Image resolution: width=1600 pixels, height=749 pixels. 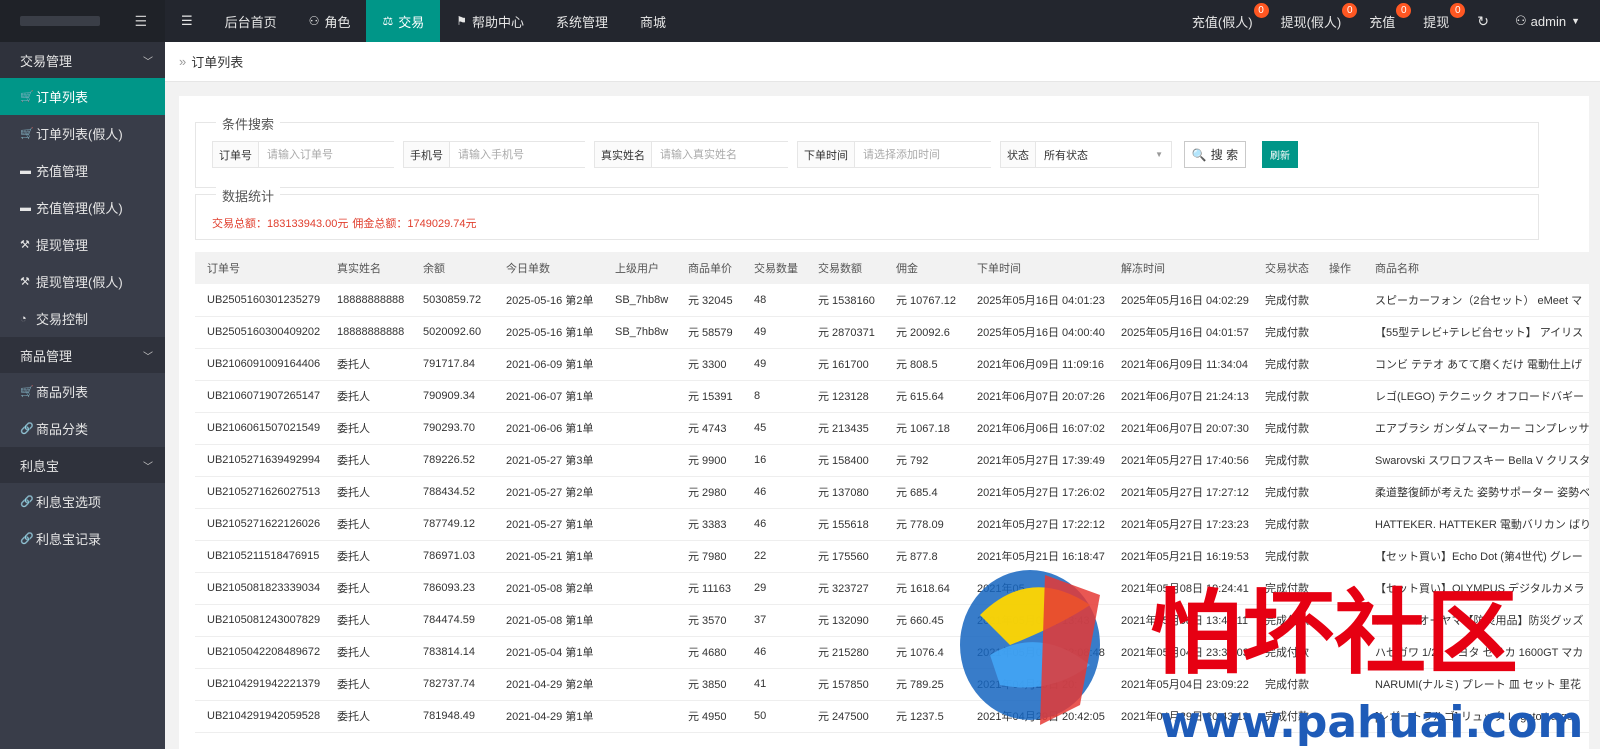 I want to click on nav-trade: ⚖ 交易, so click(x=403, y=21).